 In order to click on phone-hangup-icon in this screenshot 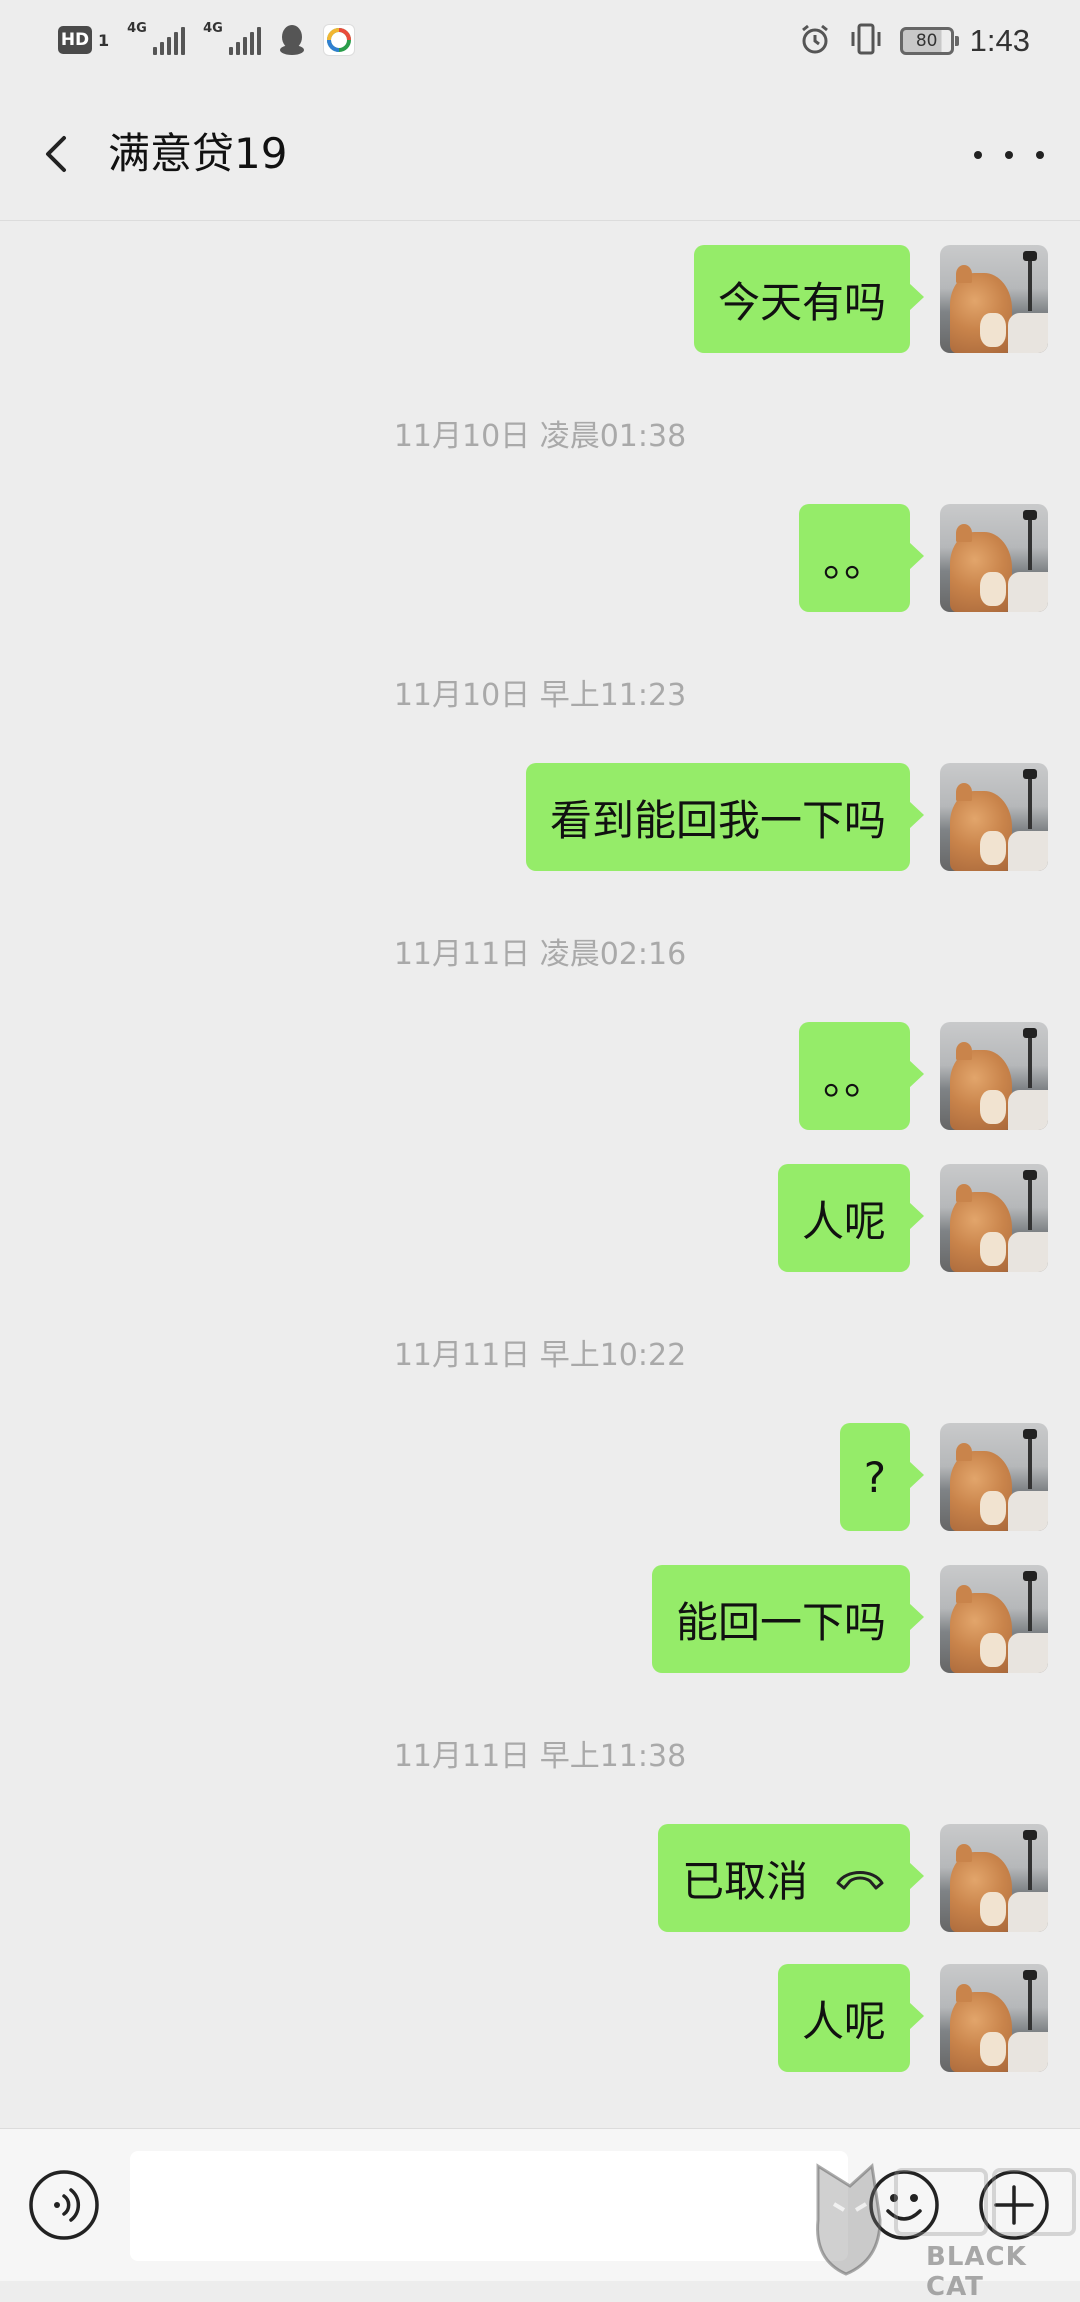, I will do `click(860, 1880)`.